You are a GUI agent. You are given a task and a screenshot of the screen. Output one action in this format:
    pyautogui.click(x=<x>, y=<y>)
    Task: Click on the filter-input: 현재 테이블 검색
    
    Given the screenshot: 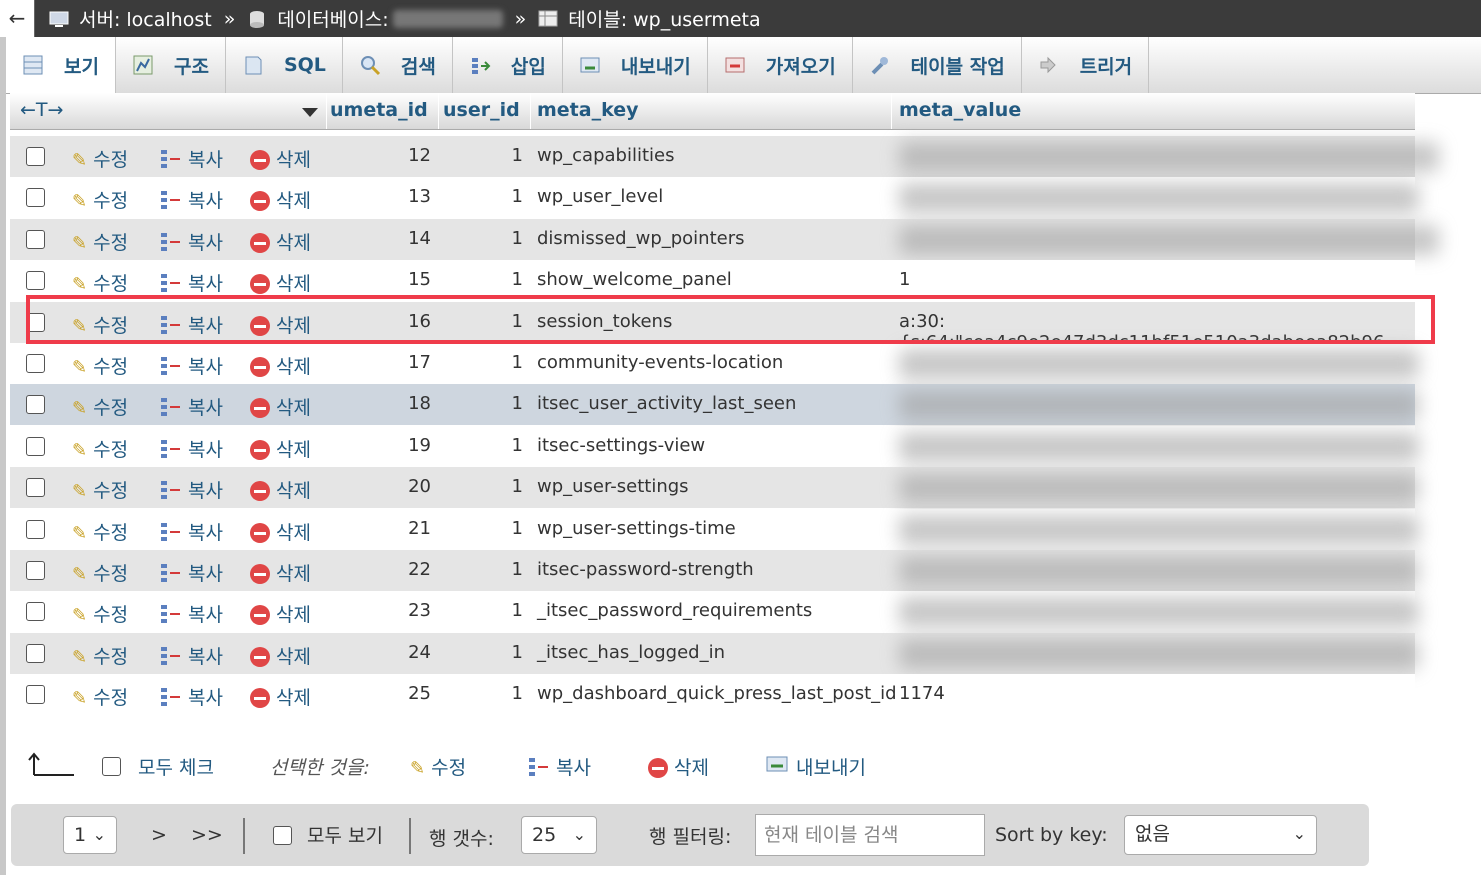 What is the action you would take?
    pyautogui.click(x=870, y=835)
    